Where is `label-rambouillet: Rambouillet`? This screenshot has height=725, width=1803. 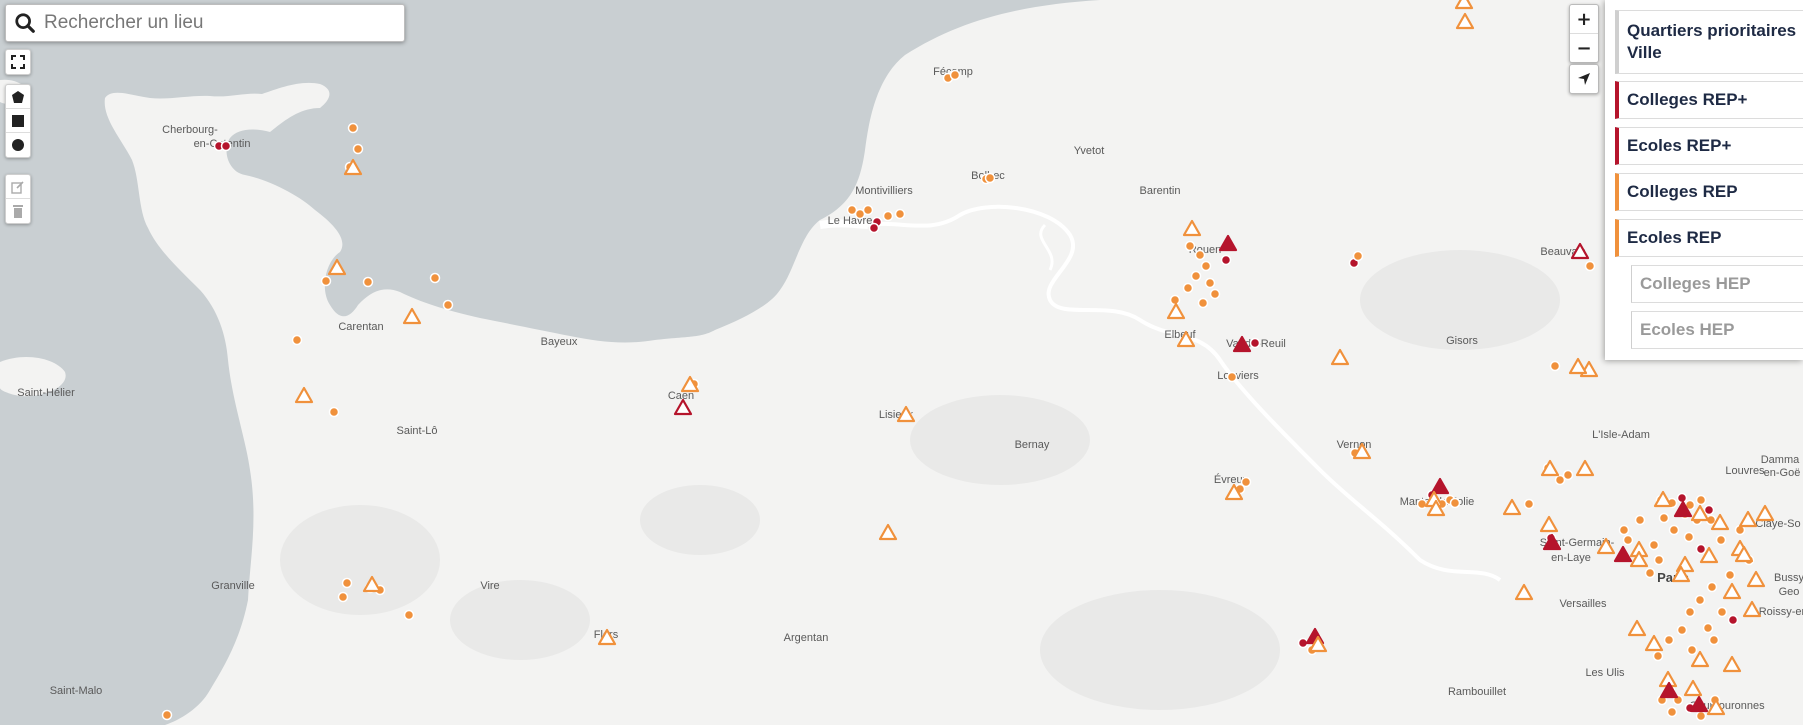 label-rambouillet: Rambouillet is located at coordinates (1477, 692).